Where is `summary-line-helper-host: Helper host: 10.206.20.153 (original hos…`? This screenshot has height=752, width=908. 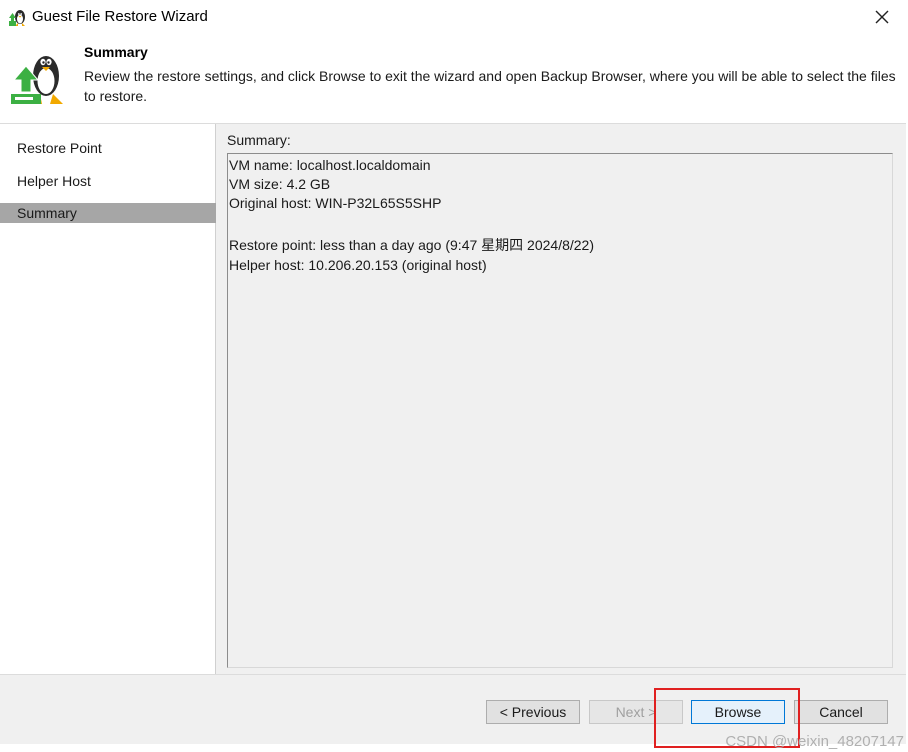
summary-line-helper-host: Helper host: 10.206.20.153 (original hos… is located at coordinates (358, 265).